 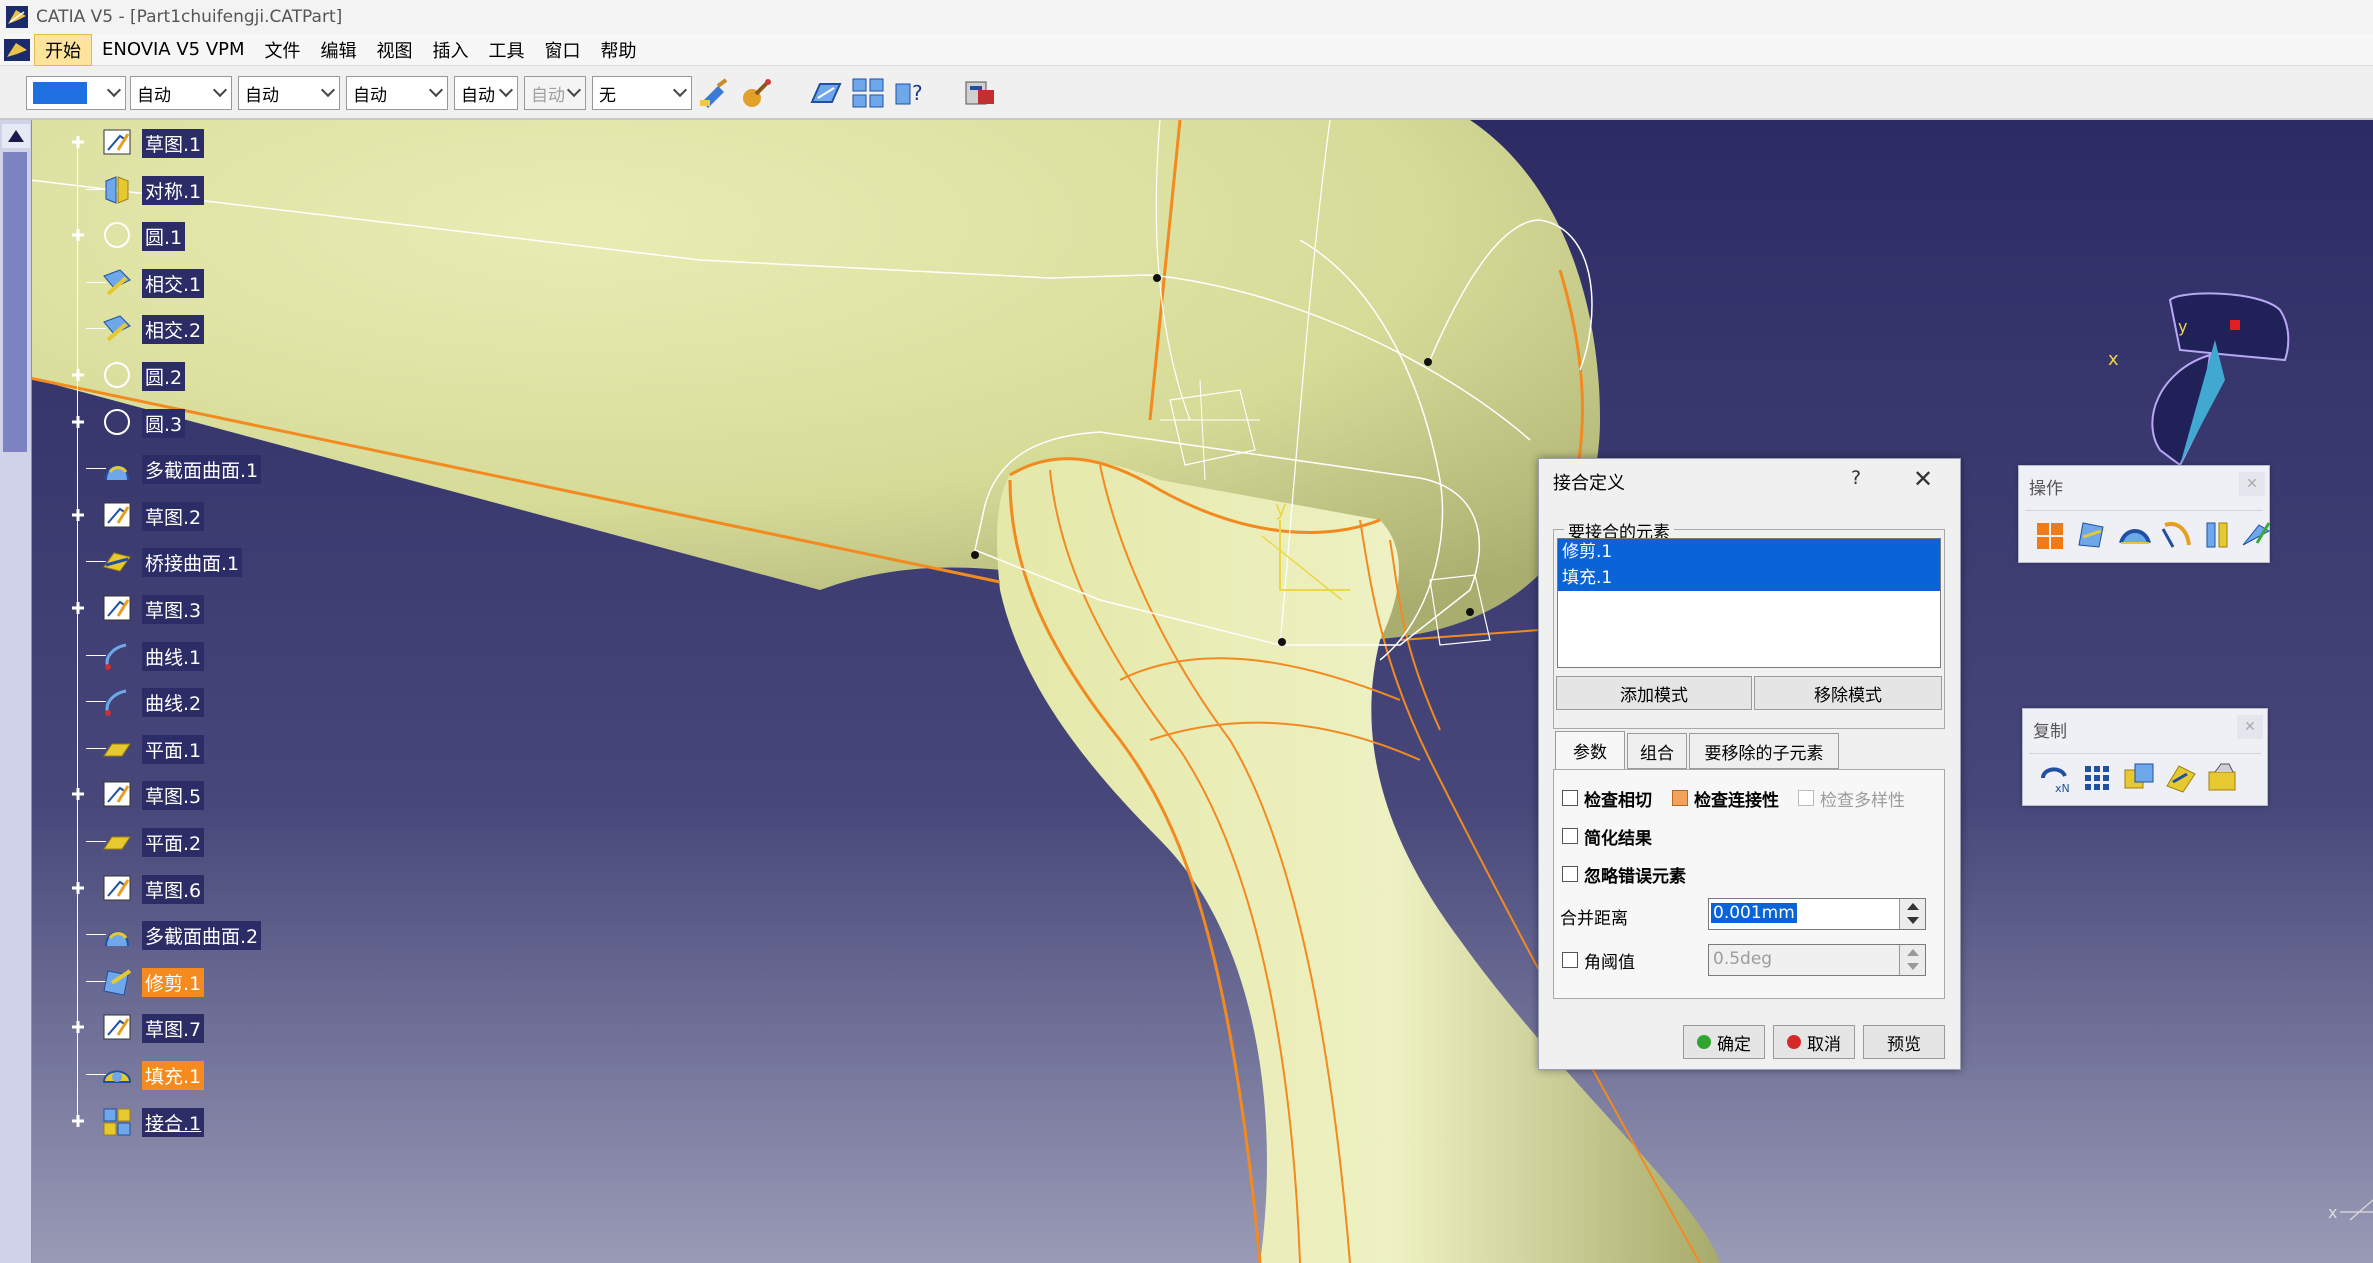 What do you see at coordinates (2181, 777) in the screenshot?
I see `save-in-catalog-icon` at bounding box center [2181, 777].